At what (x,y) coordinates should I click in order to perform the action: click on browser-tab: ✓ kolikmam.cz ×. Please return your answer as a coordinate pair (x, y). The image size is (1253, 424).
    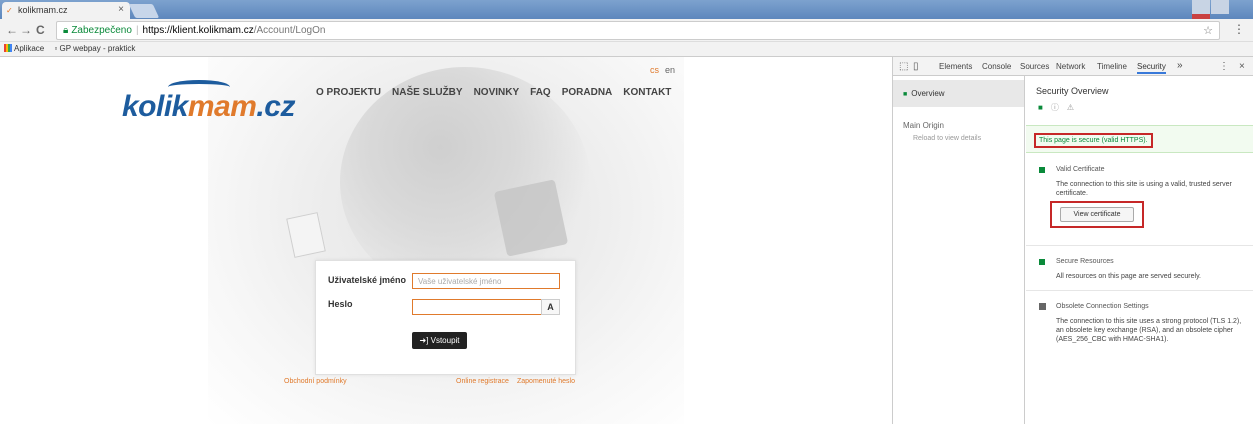
    Looking at the image, I should click on (66, 10).